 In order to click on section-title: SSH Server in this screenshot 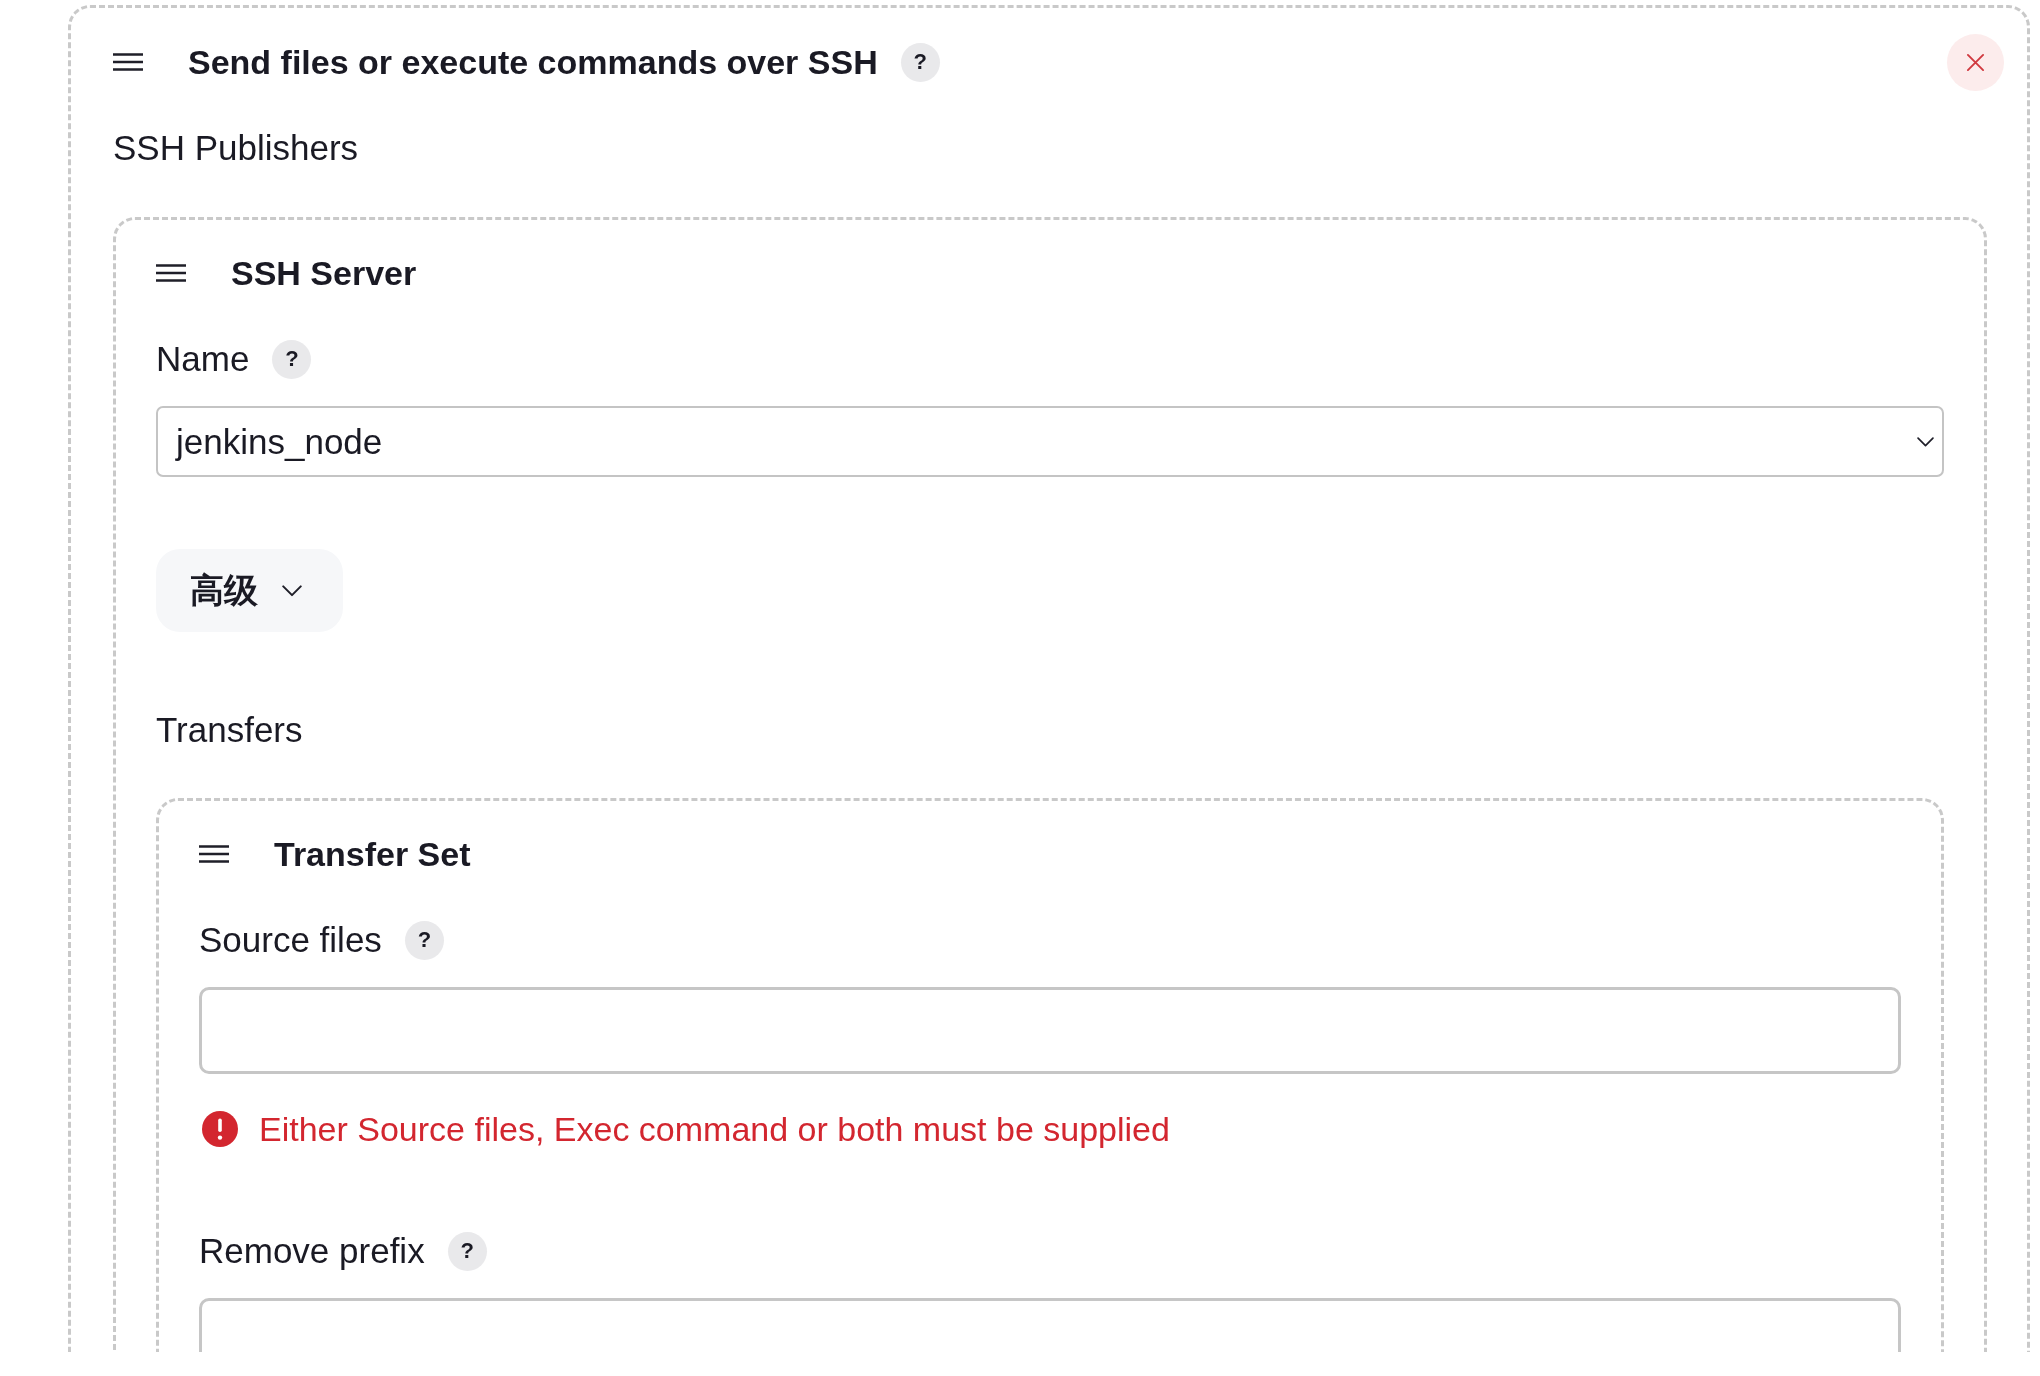, I will do `click(324, 273)`.